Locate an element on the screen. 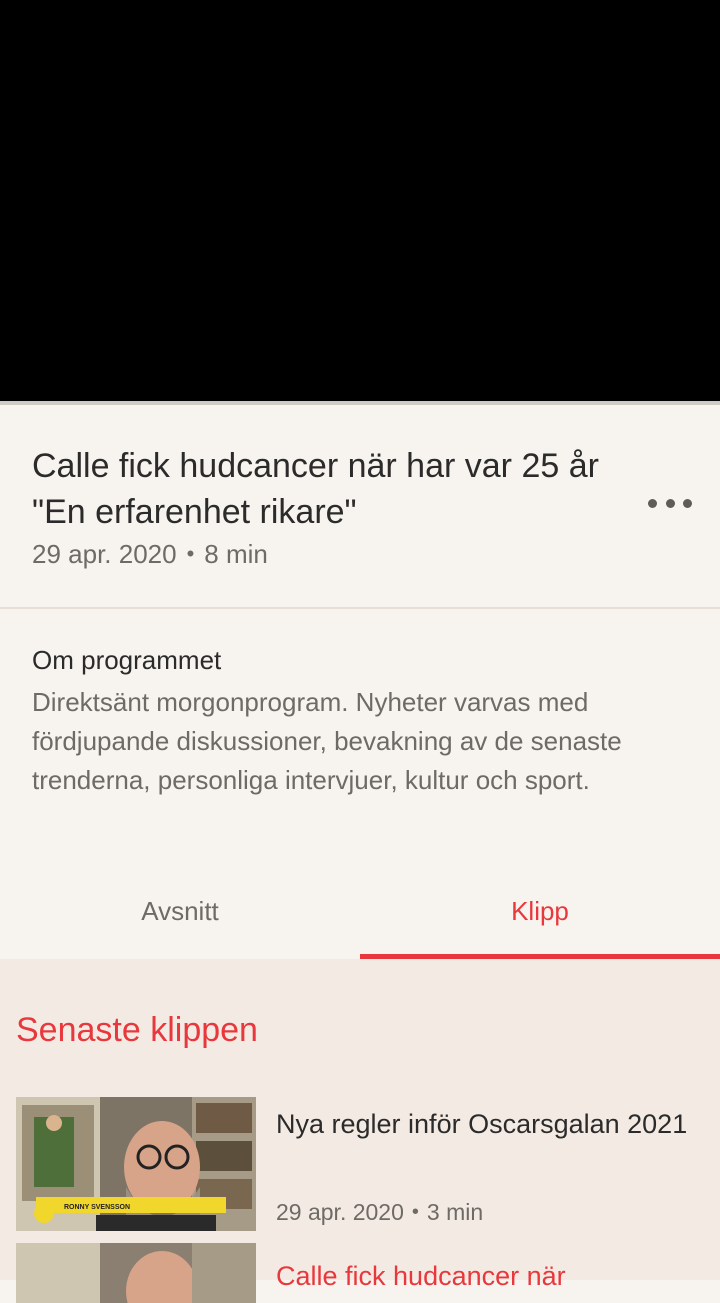 This screenshot has width=720, height=1303. clip-title: Calle fick hudcancer när is located at coordinates (421, 1276).